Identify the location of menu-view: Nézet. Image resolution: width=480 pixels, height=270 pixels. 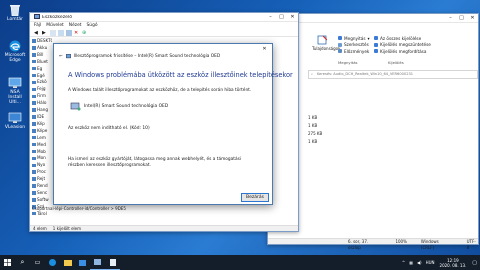
(75, 25).